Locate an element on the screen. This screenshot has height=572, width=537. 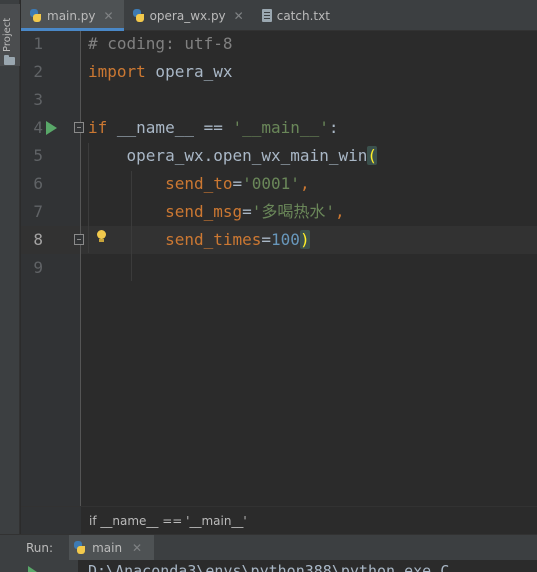
line-number: 5 is located at coordinates (38, 155).